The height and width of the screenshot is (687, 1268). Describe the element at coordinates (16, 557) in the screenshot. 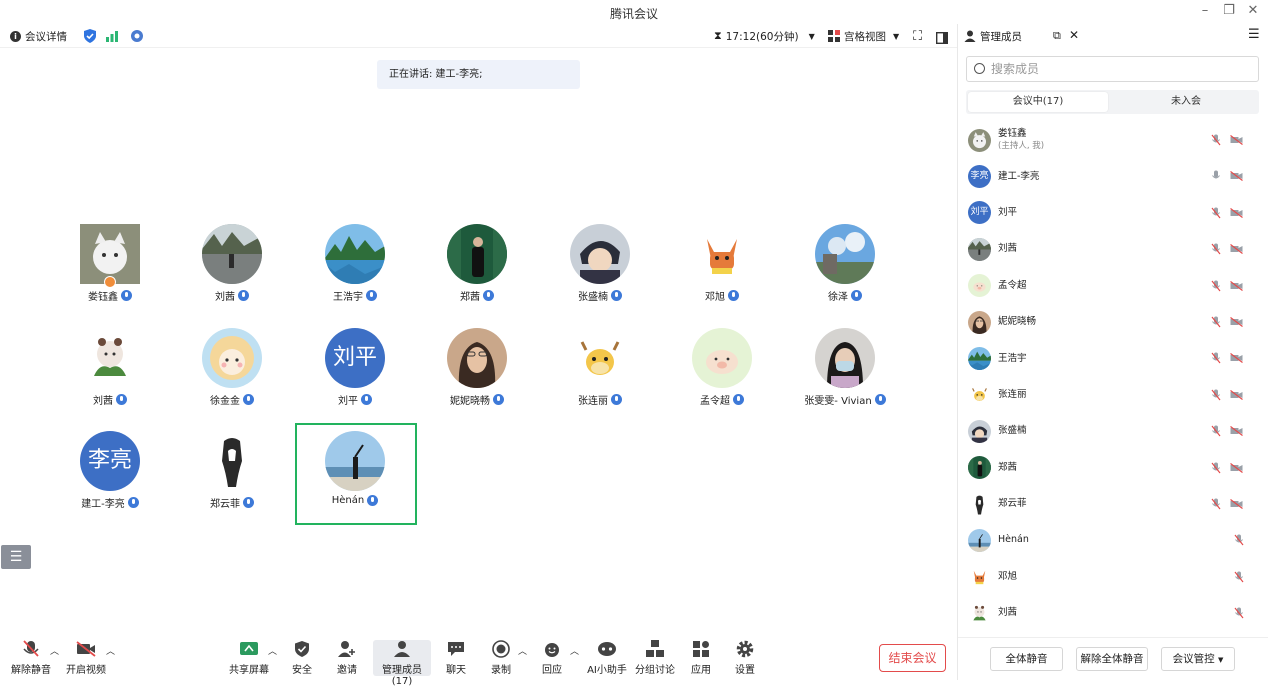

I see `list-view-icon: ☰` at that location.